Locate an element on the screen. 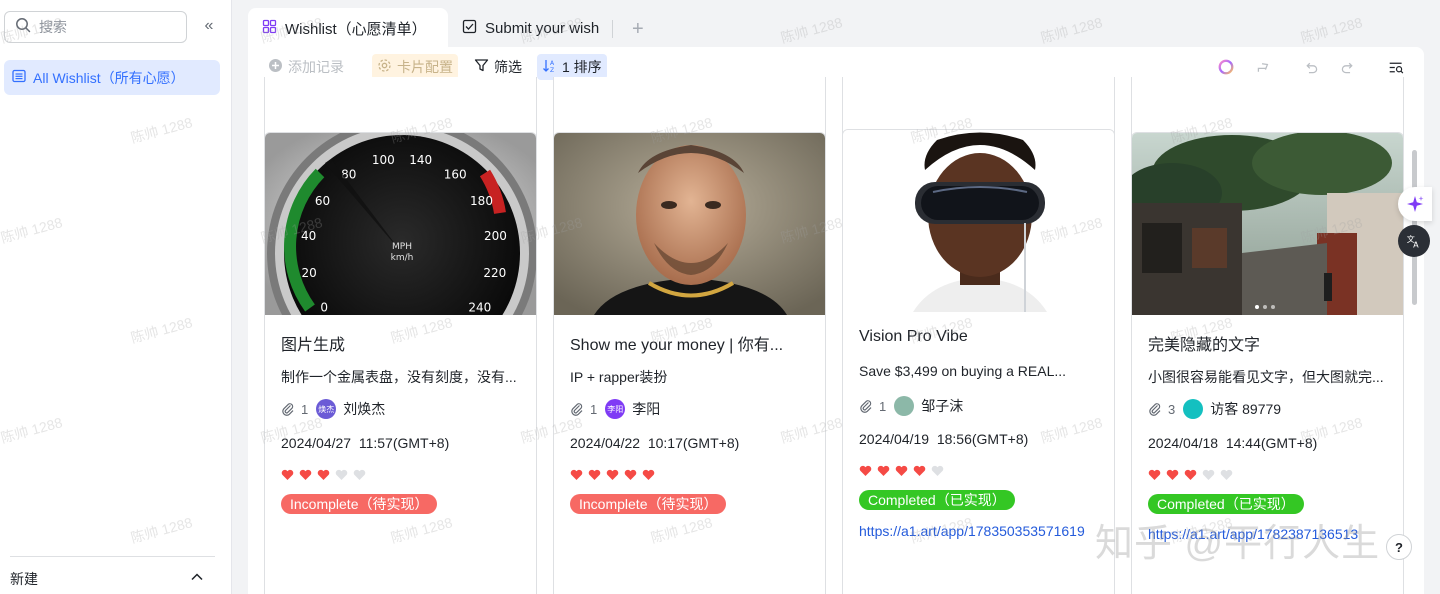  portrait-image is located at coordinates (689, 224).